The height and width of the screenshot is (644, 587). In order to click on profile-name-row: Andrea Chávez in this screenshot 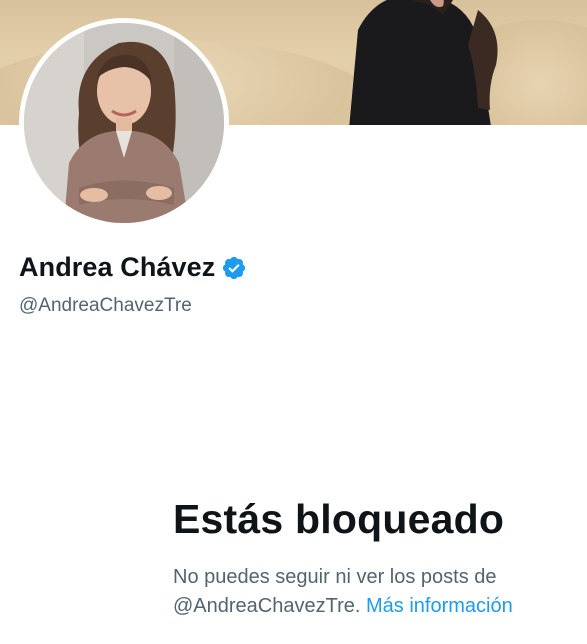, I will do `click(133, 267)`.